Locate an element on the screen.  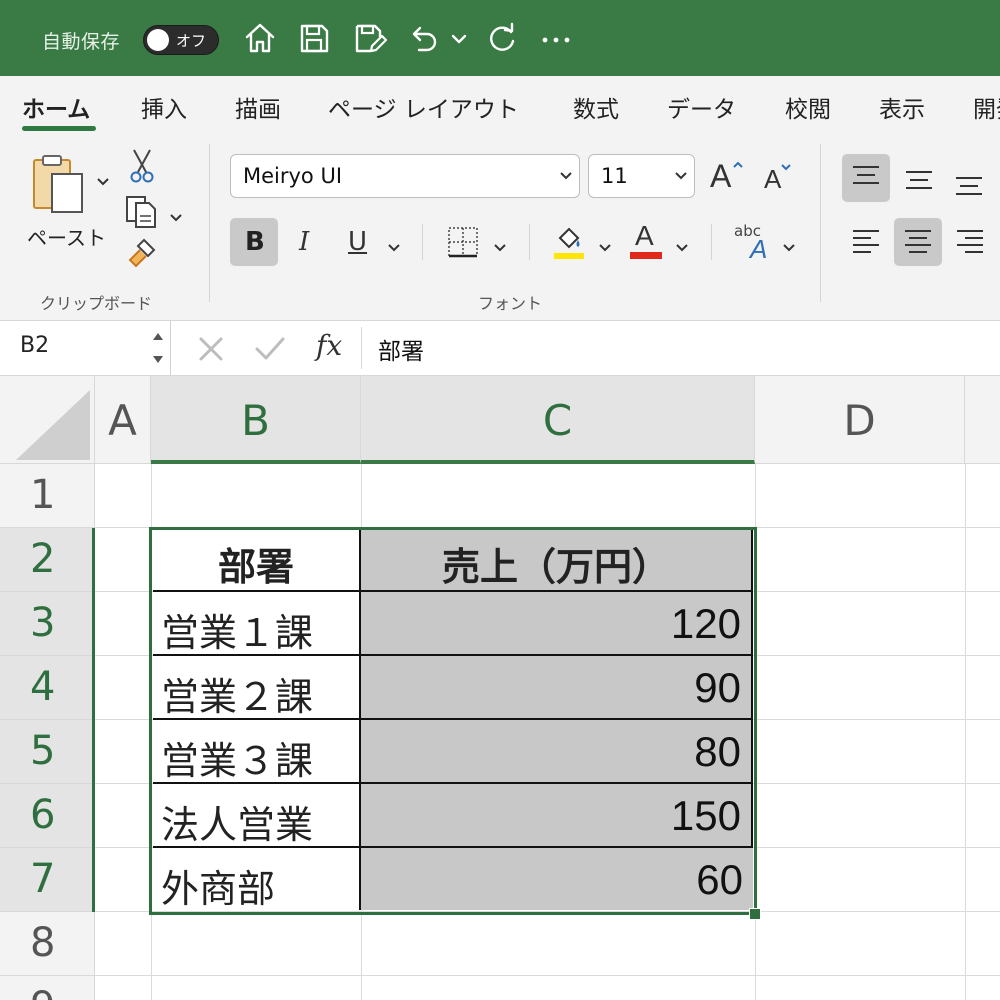
font-size-select: 11 is located at coordinates (641, 176).